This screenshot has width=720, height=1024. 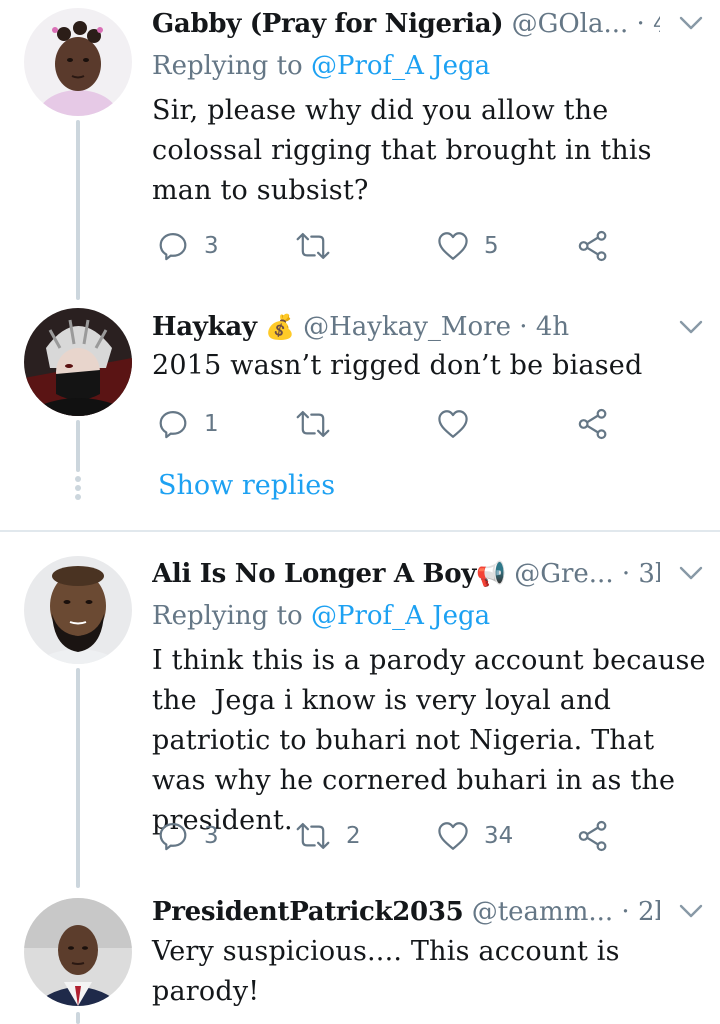 I want to click on timestamp: 2h, so click(x=649, y=912).